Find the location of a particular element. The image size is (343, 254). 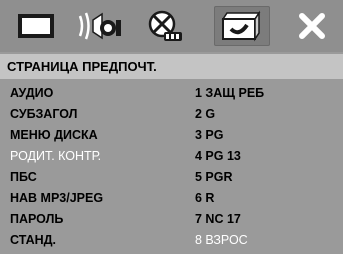

tab-video-setup is located at coordinates (164, 26).